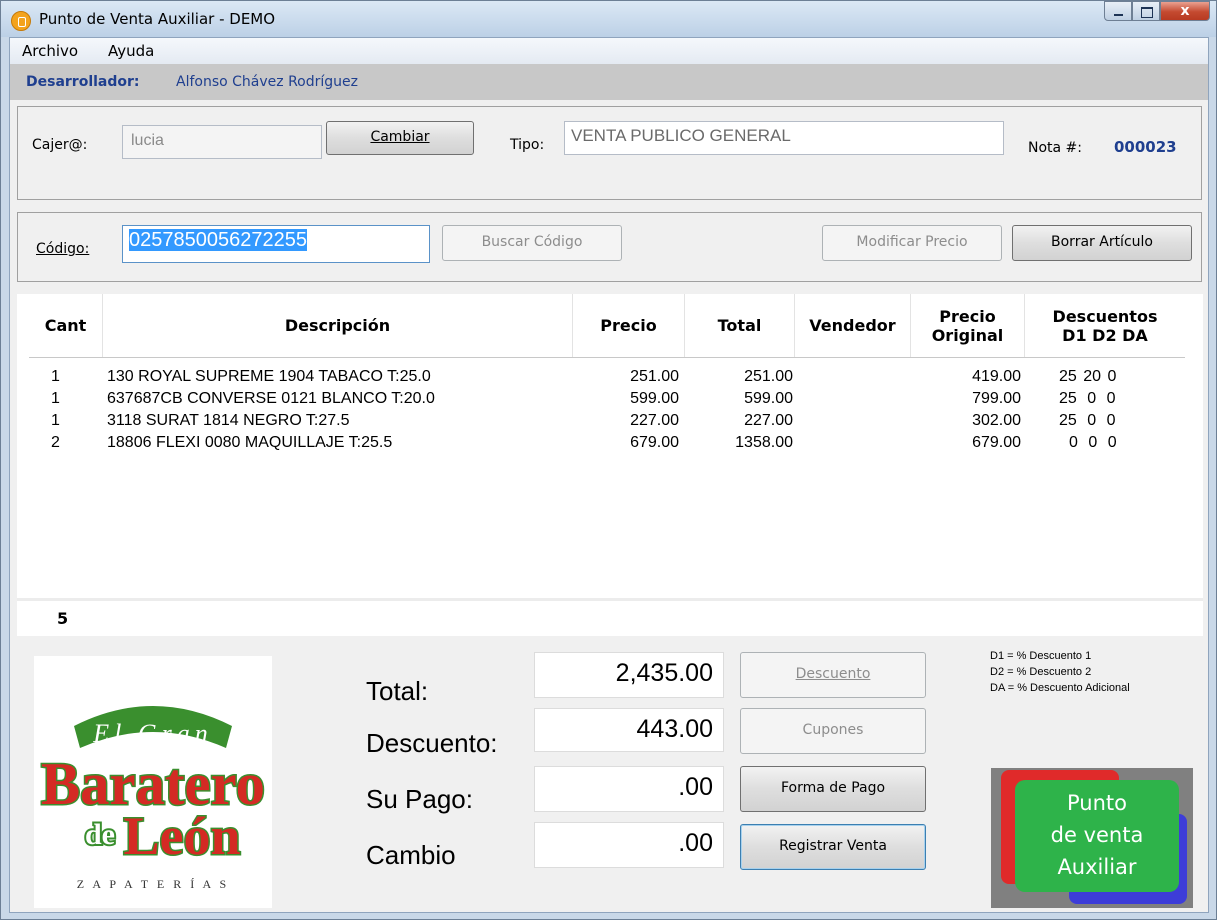 The width and height of the screenshot is (1217, 920). I want to click on legend-d2: D2 = % Descuento 2, so click(1041, 672).